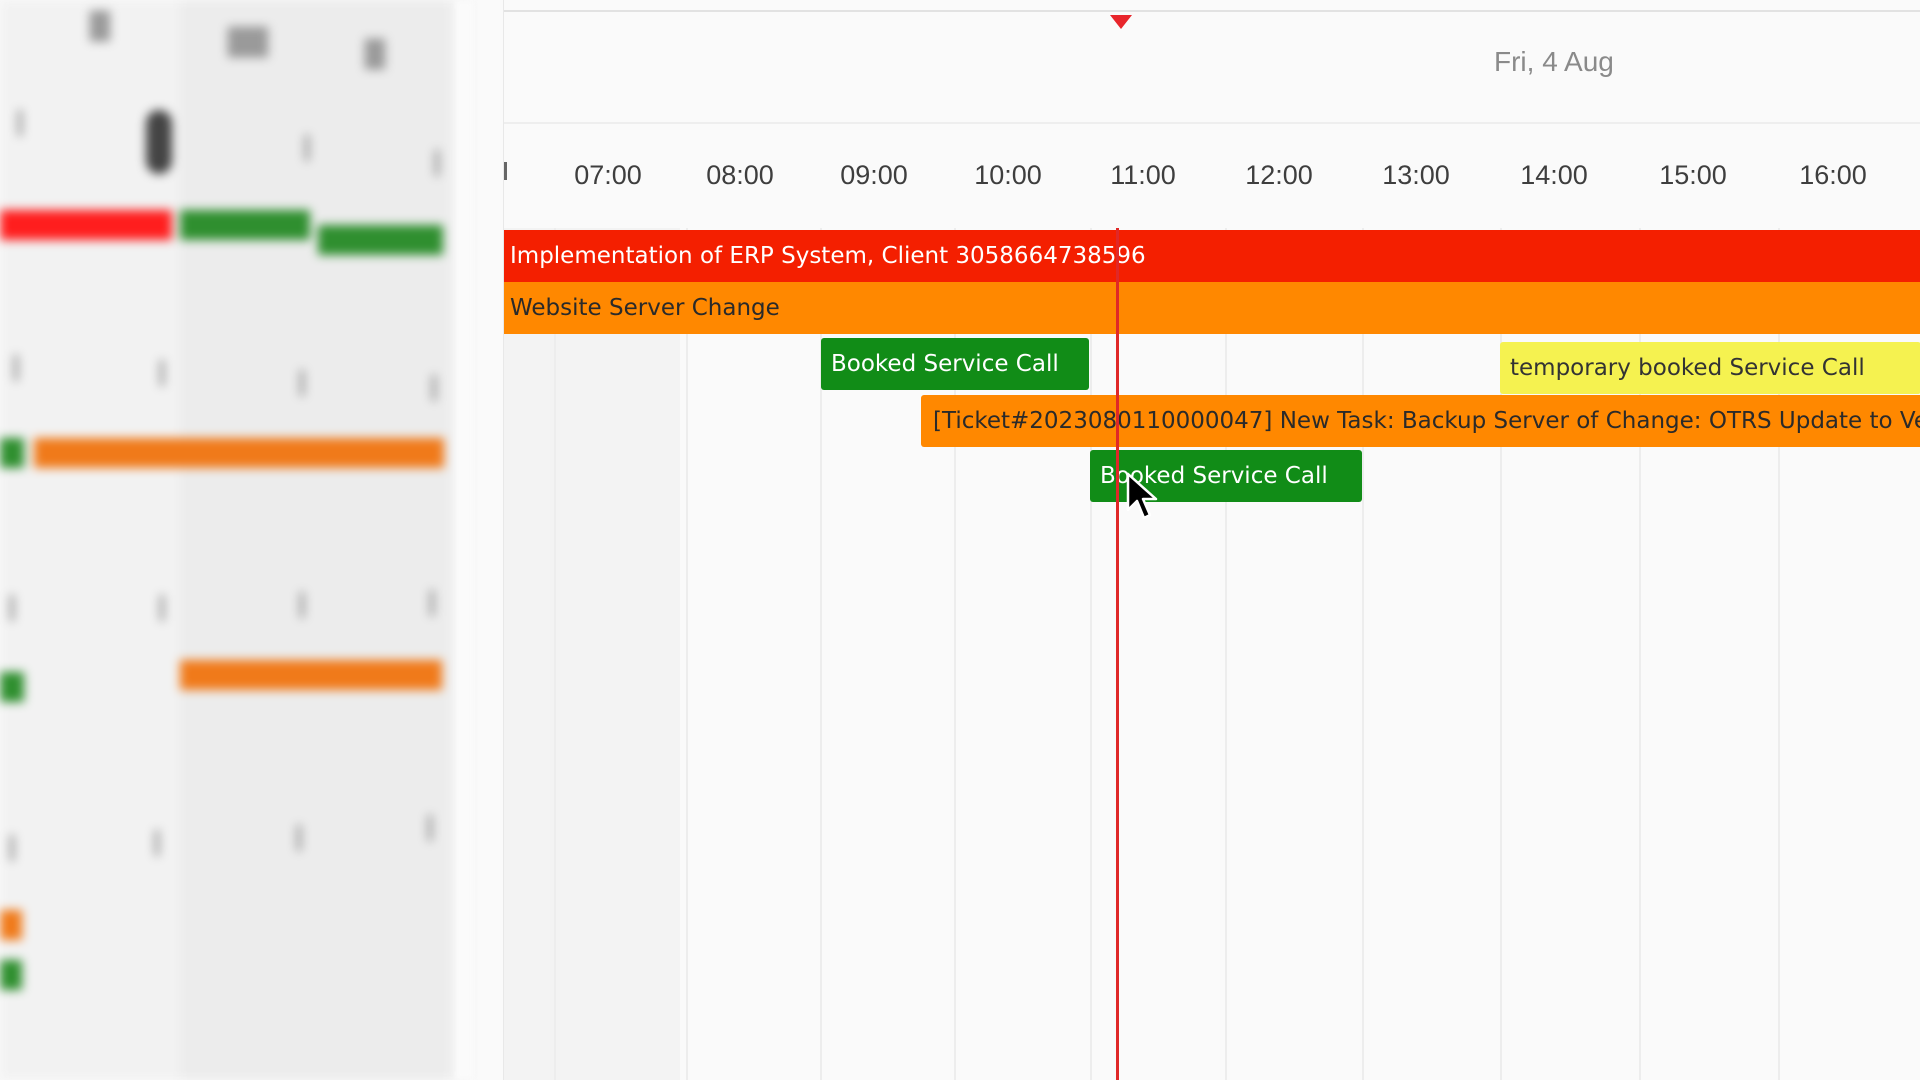 Image resolution: width=1920 pixels, height=1080 pixels. What do you see at coordinates (1212, 11) in the screenshot?
I see `header-top-border` at bounding box center [1212, 11].